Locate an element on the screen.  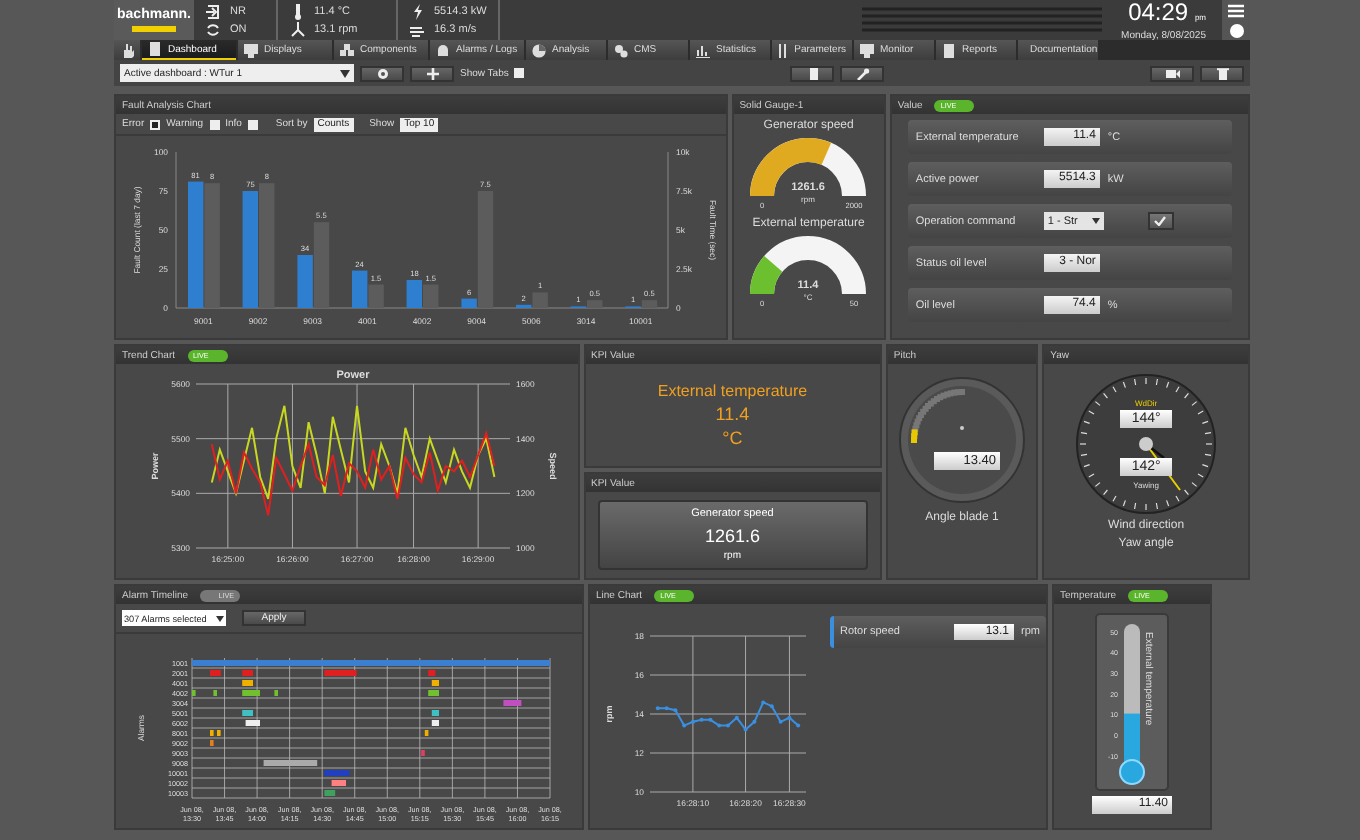
kpi-label: External temperature is located at coordinates (732, 391).